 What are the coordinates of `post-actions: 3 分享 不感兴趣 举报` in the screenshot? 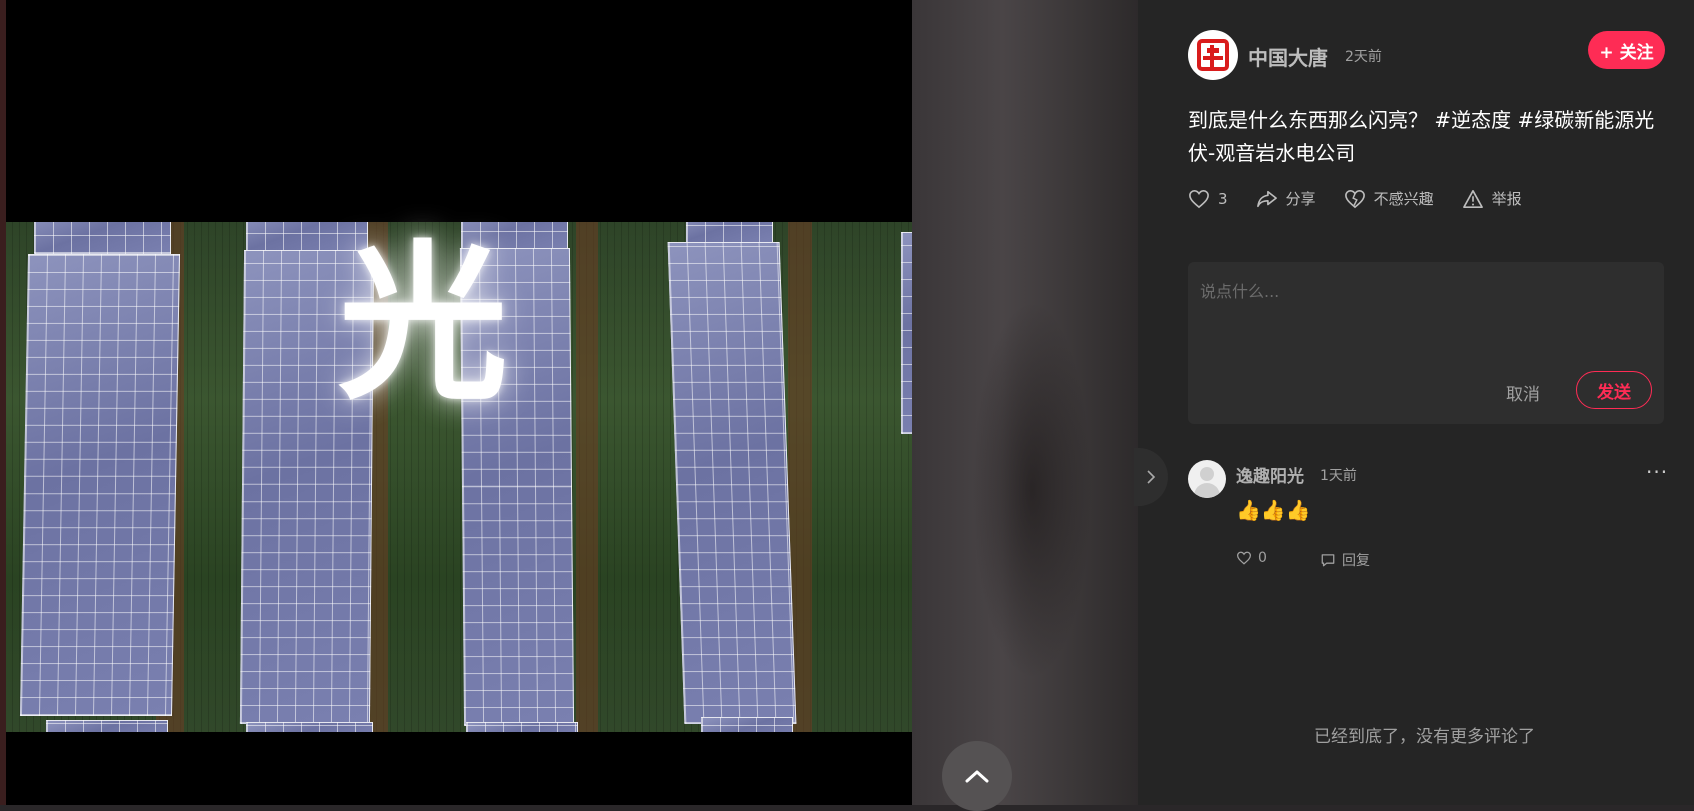 It's located at (1369, 198).